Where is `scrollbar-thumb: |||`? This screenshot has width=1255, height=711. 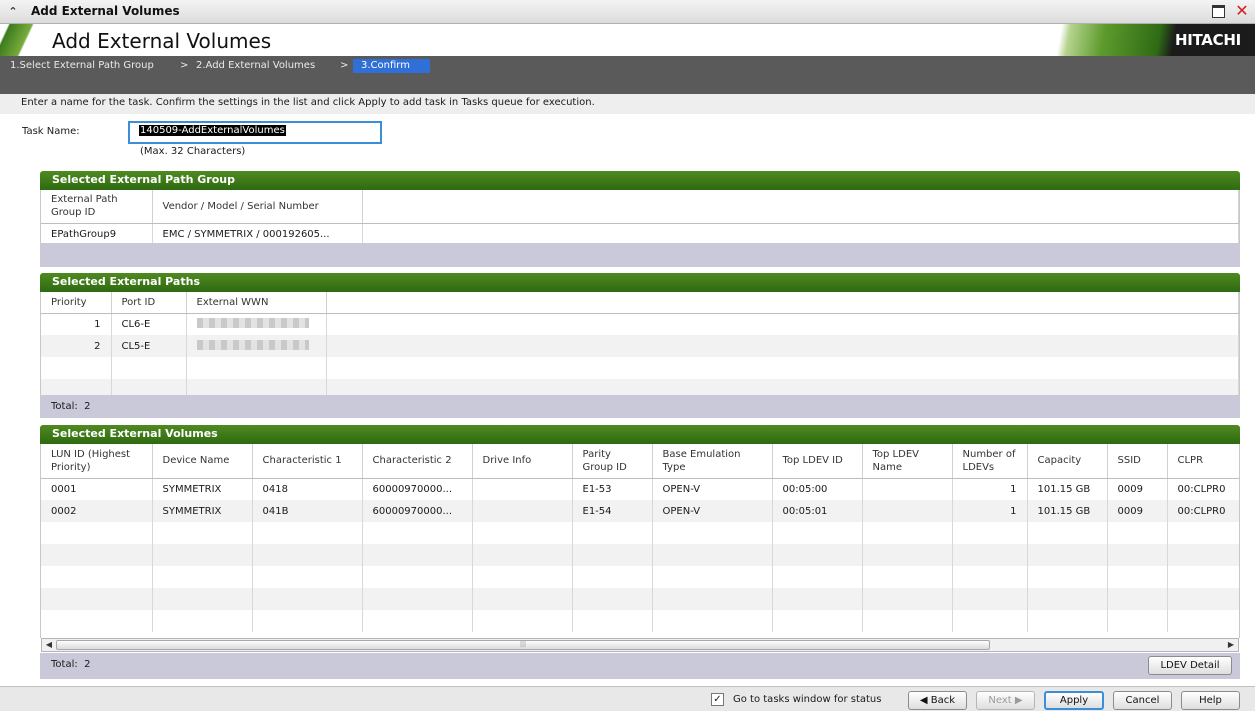 scrollbar-thumb: ||| is located at coordinates (523, 645).